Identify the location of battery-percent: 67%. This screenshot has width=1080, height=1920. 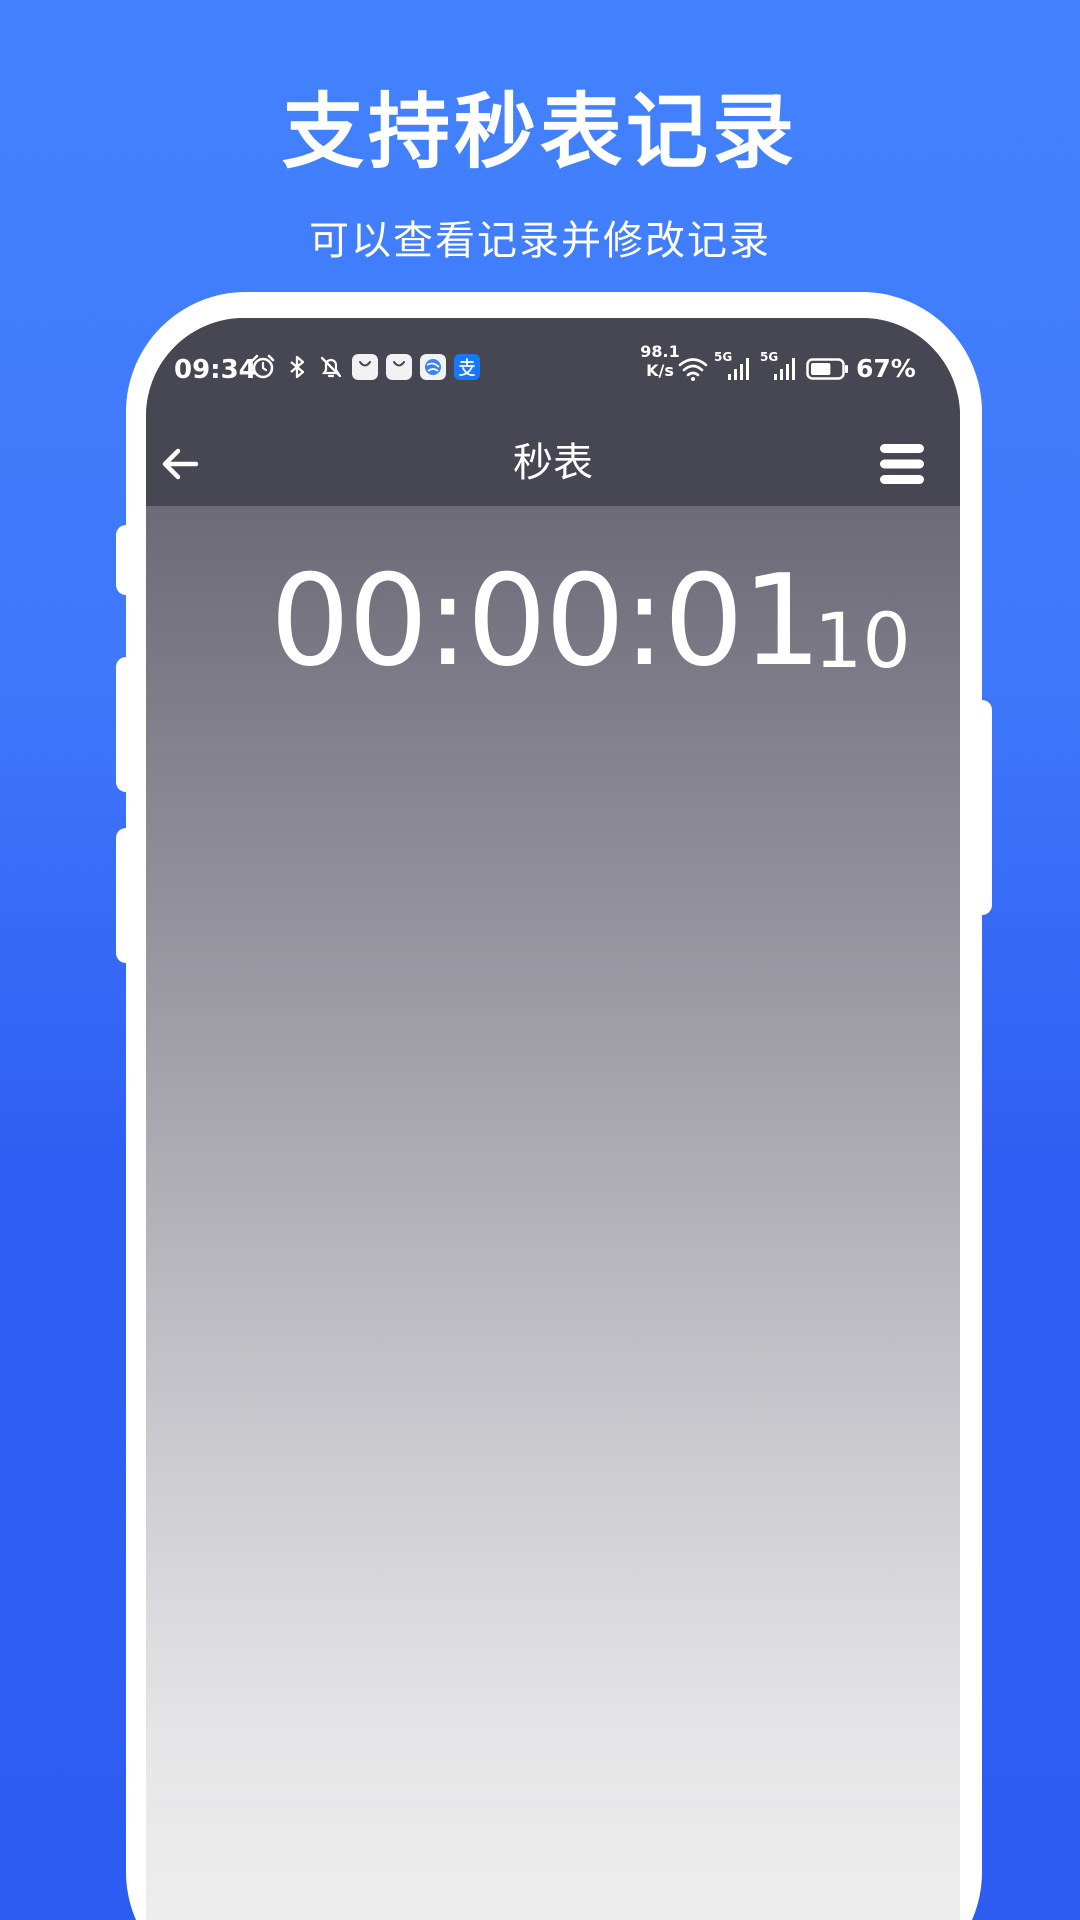
(886, 368).